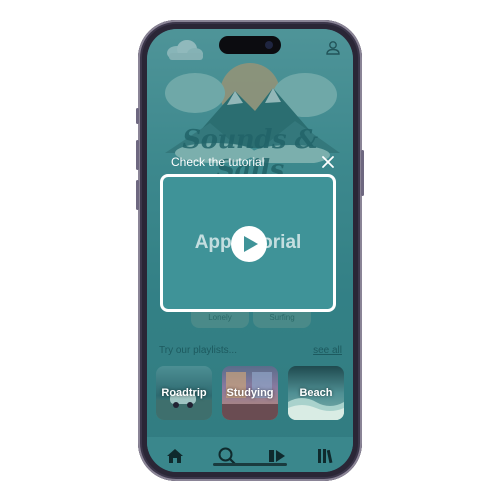 The height and width of the screenshot is (500, 500). I want to click on phone-power-button, so click(362, 173).